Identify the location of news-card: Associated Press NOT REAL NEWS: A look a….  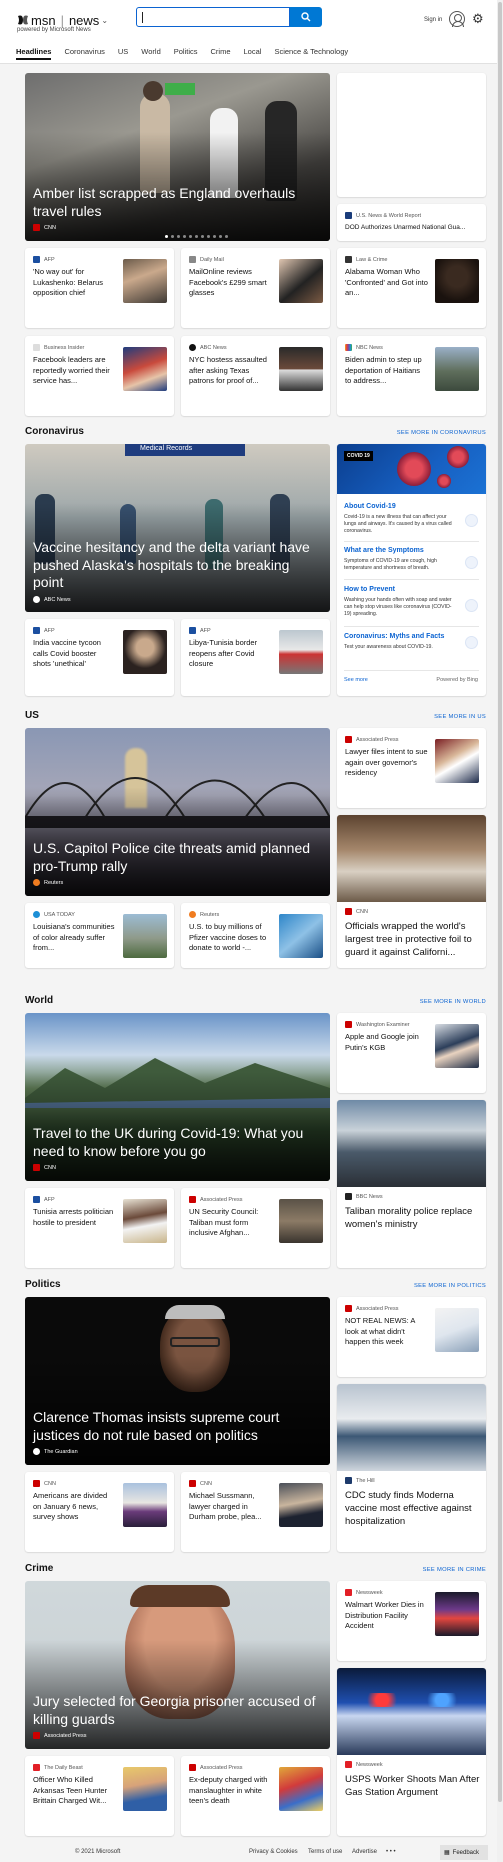
(411, 1337).